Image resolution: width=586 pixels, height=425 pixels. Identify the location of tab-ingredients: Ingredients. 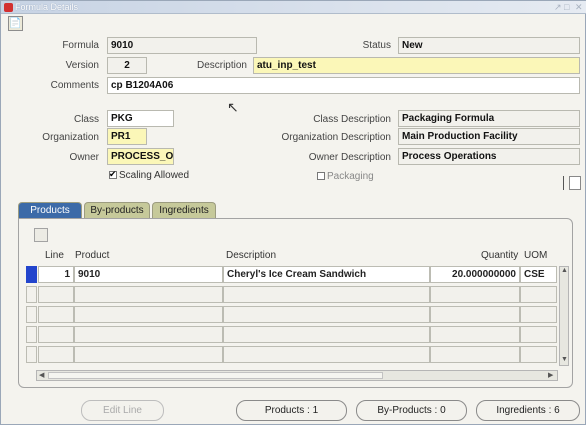
(184, 210).